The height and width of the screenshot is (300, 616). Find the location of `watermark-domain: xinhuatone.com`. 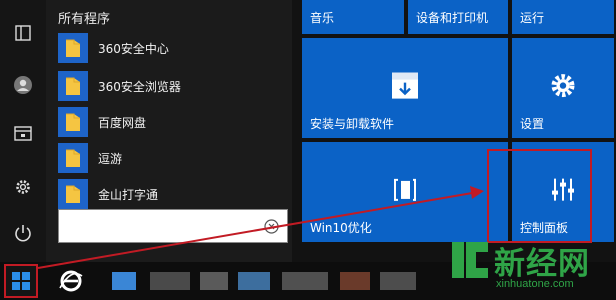

watermark-domain: xinhuatone.com is located at coordinates (535, 284).